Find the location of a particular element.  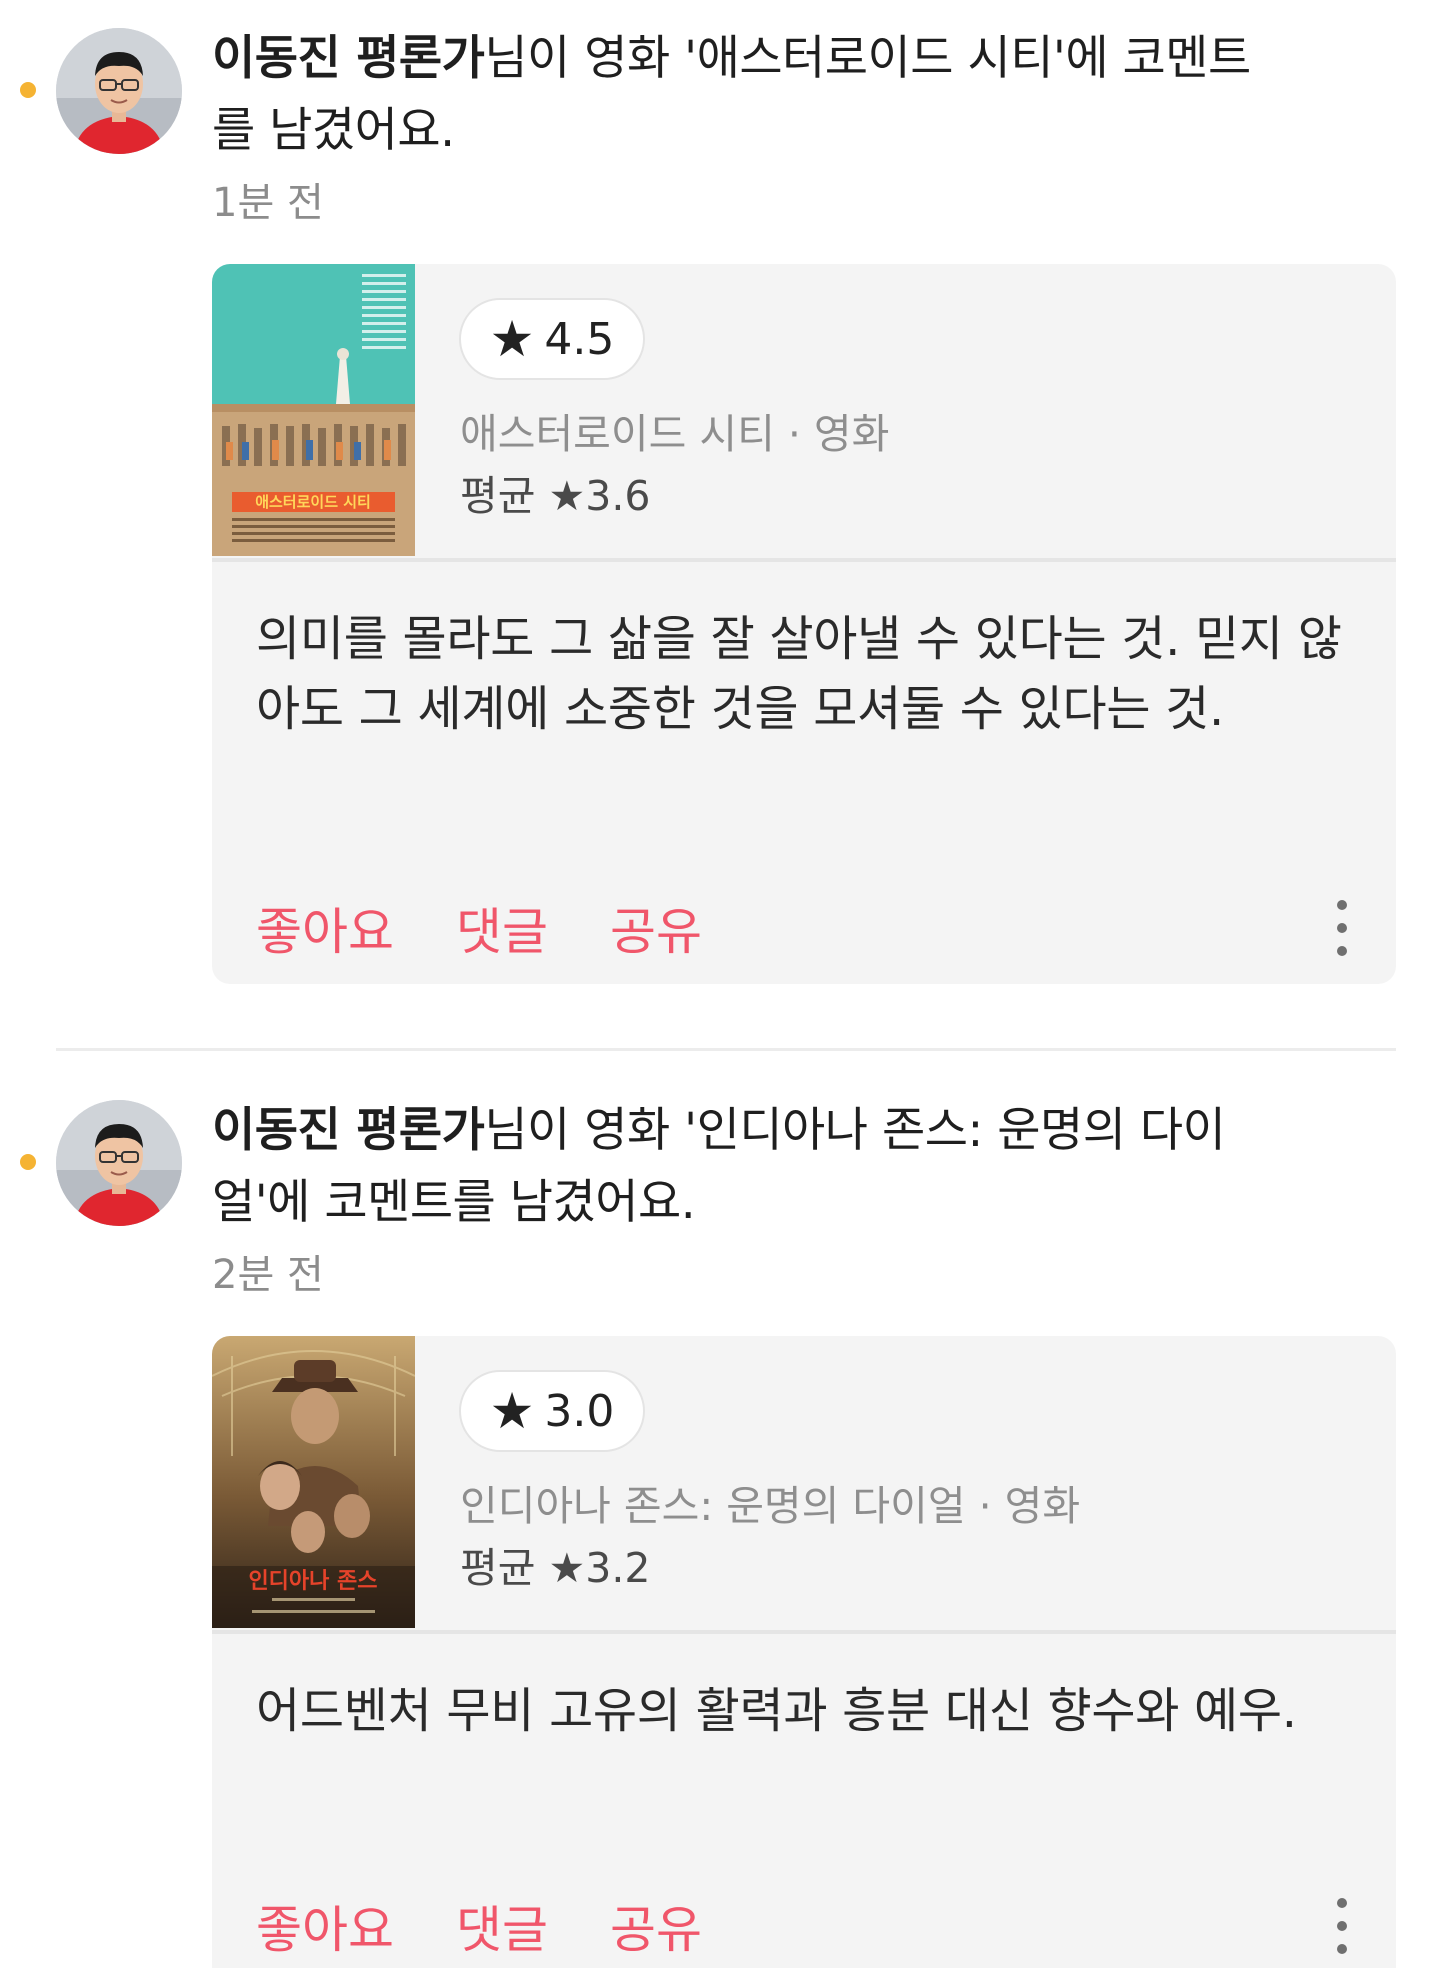

rating-badge: ★ 4.5 is located at coordinates (552, 339).